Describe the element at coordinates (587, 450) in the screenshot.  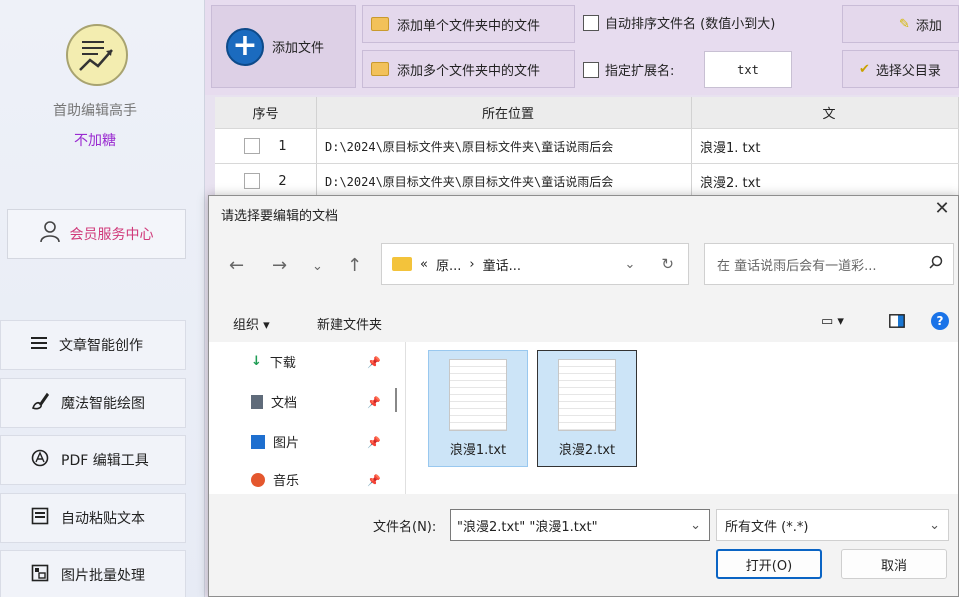
I see `file-name: 浪漫2.txt` at that location.